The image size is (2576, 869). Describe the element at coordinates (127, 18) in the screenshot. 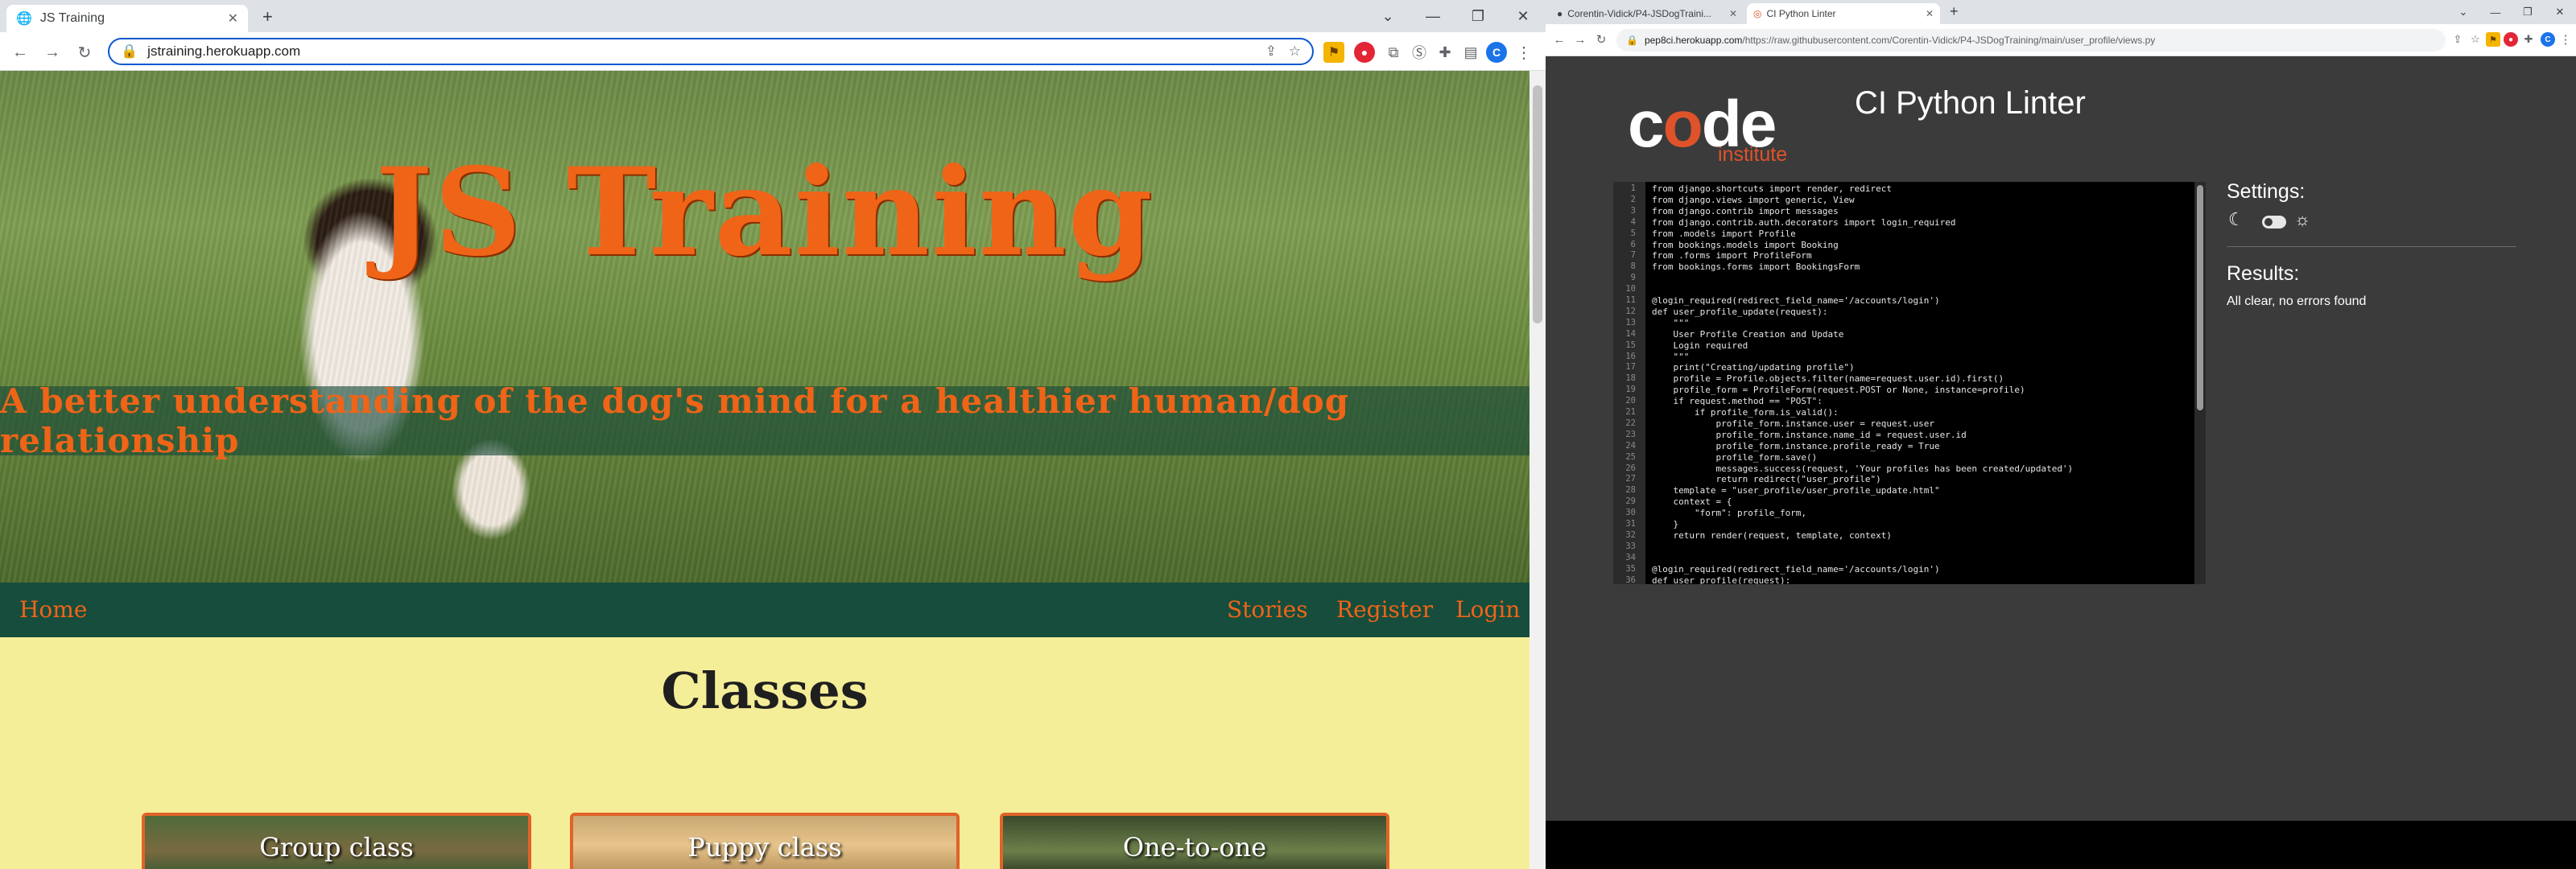

I see `tab-js-training: 🌐 JS Training ✕` at that location.